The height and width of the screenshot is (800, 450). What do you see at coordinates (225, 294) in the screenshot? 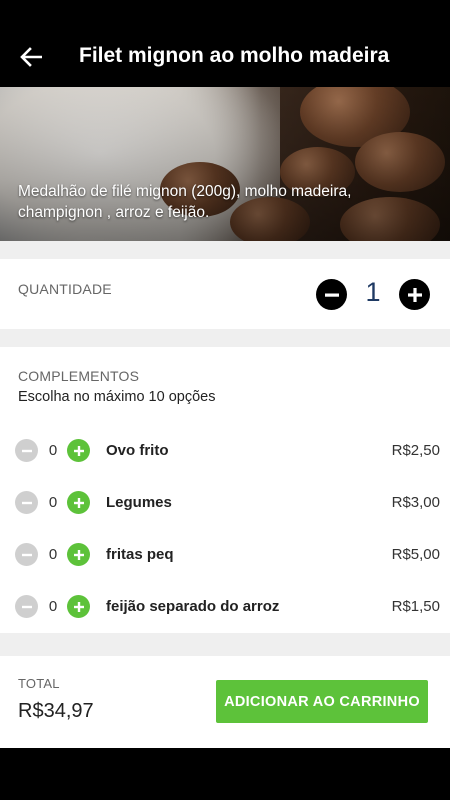
I see `quantity-card: QUANTIDADE 1` at bounding box center [225, 294].